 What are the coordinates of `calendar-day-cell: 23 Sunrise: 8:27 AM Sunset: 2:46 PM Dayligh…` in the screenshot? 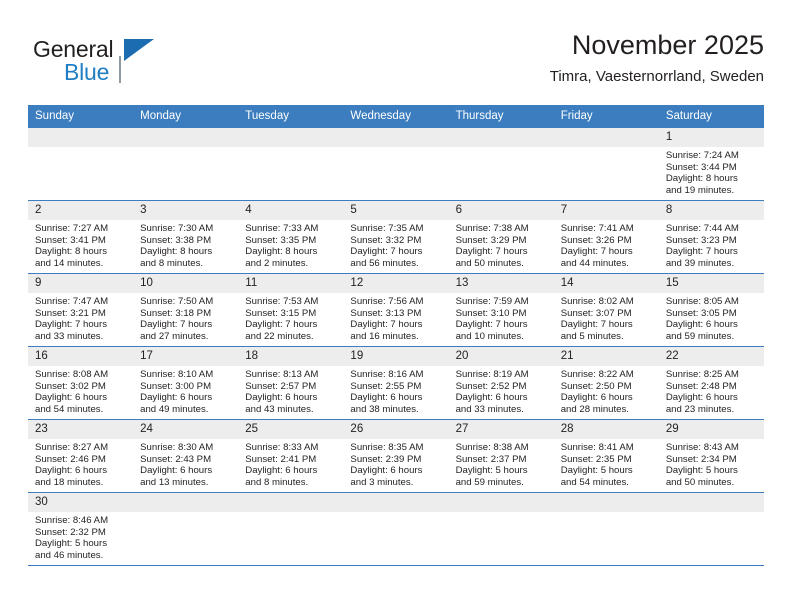 It's located at (81, 456).